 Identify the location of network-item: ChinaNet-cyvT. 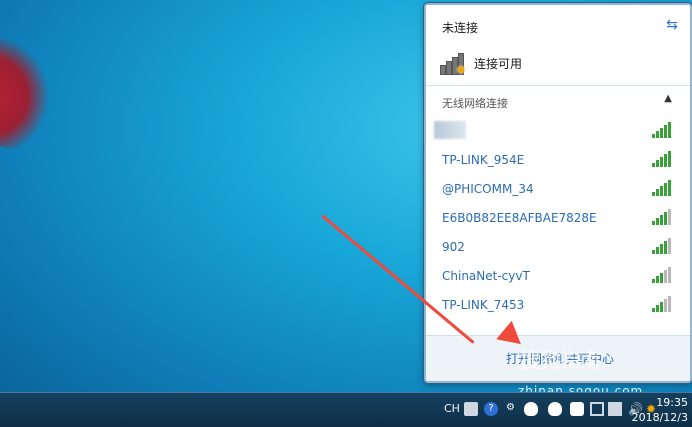
(558, 276).